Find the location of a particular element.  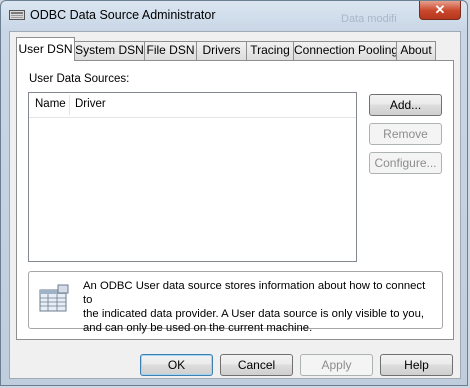

column-header-driver: Driver is located at coordinates (90, 104).